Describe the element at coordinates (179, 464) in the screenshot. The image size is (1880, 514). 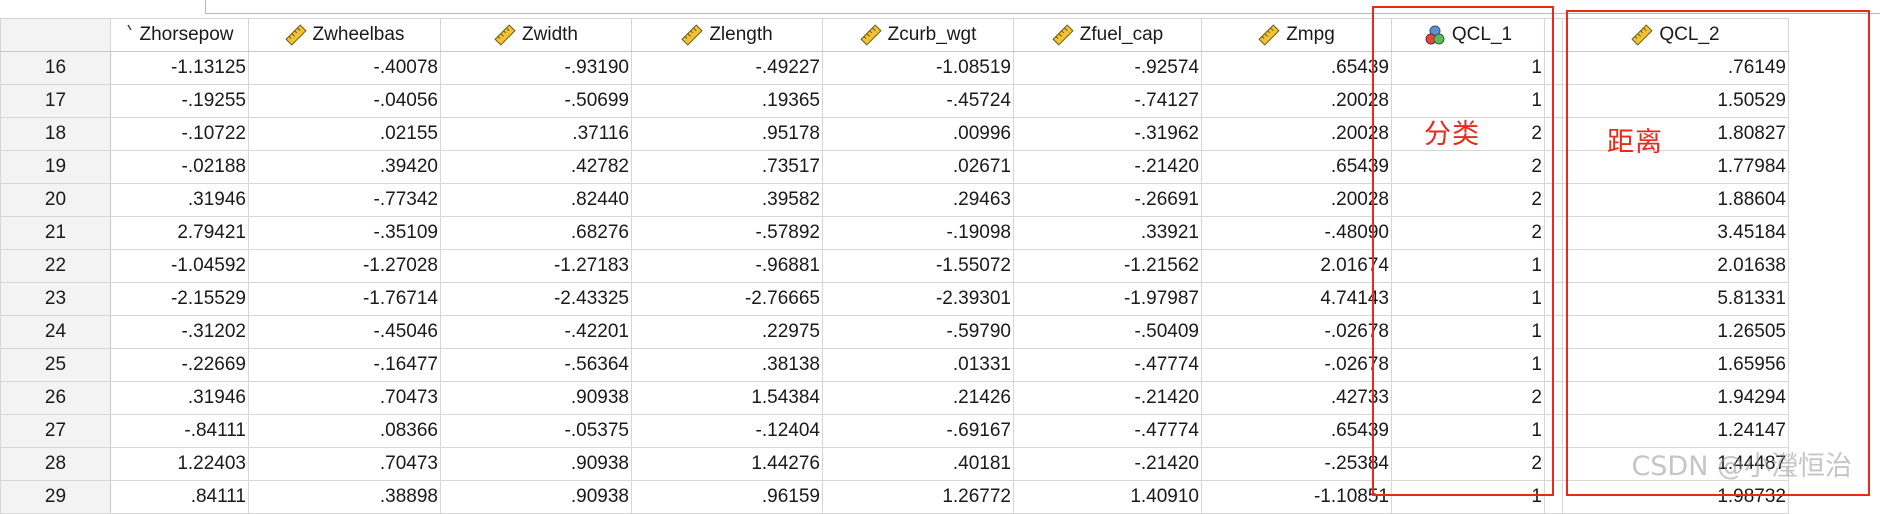
I see `data-cell: 1.22403` at that location.